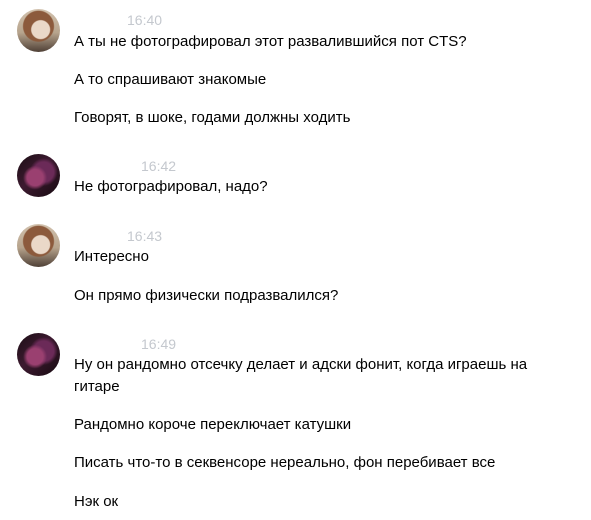 This screenshot has height=520, width=591. Describe the element at coordinates (206, 295) in the screenshot. I see `message-text: Он прямо физически подразвалился?` at that location.